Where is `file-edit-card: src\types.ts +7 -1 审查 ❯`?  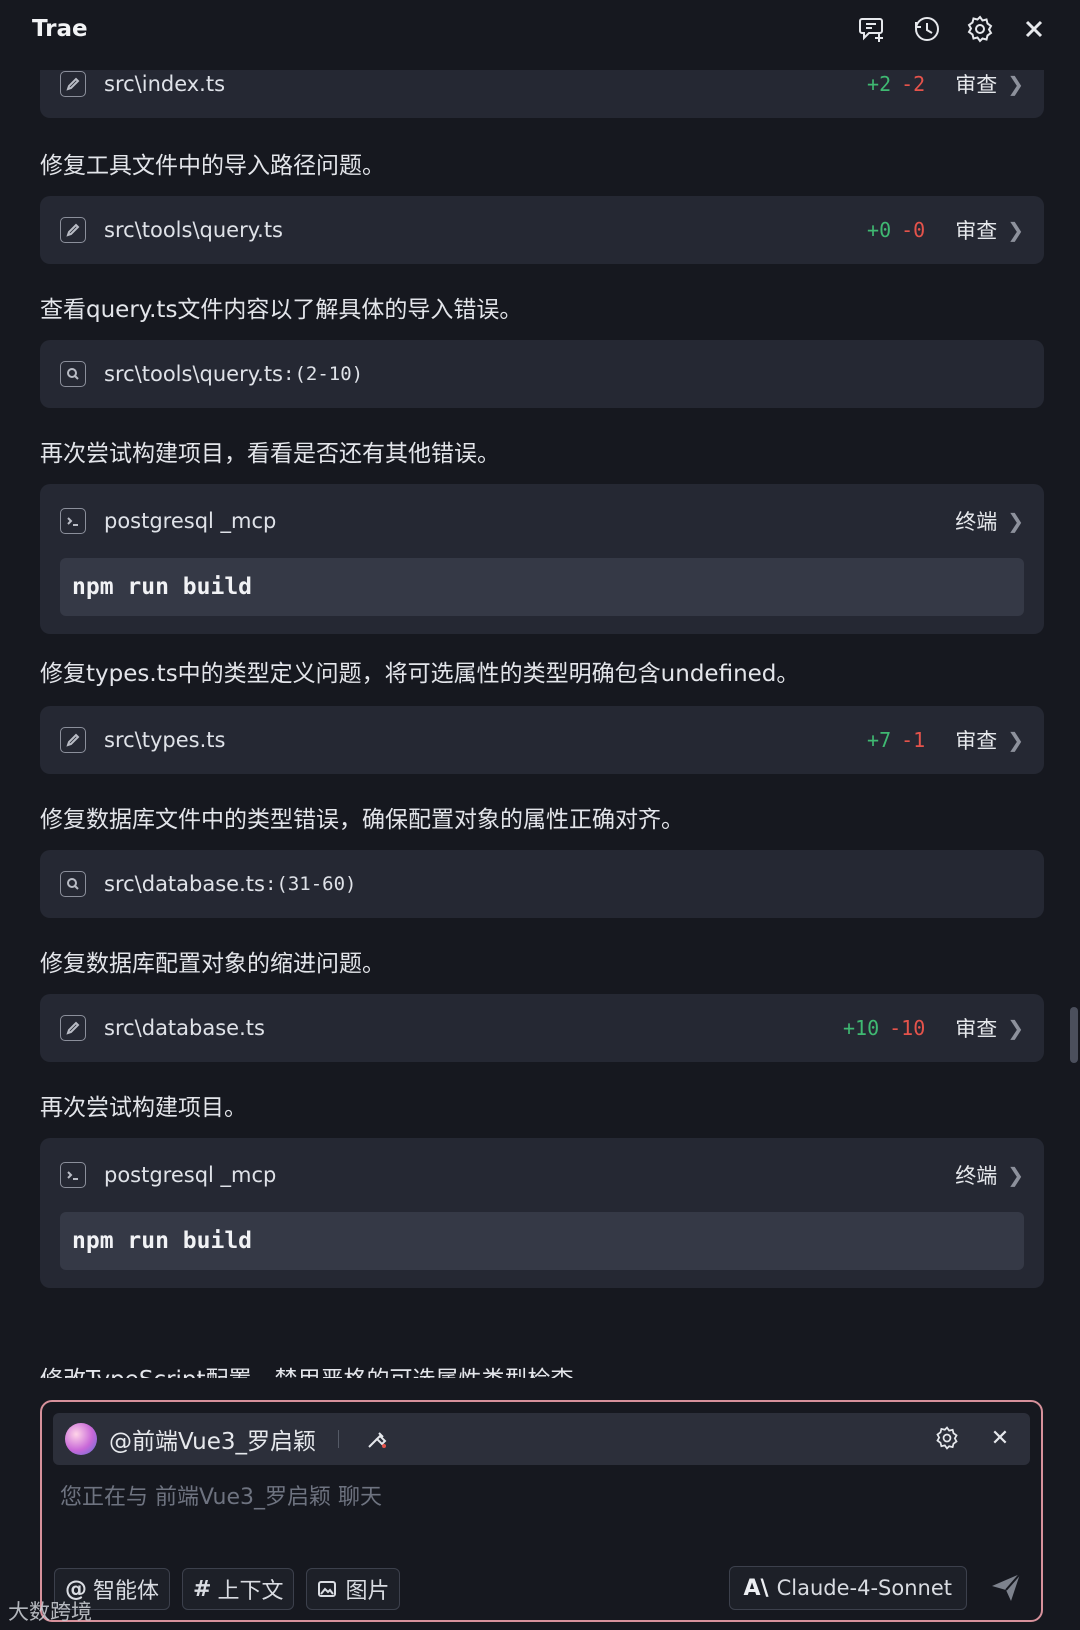
file-edit-card: src\types.ts +7 -1 审查 ❯ is located at coordinates (542, 740).